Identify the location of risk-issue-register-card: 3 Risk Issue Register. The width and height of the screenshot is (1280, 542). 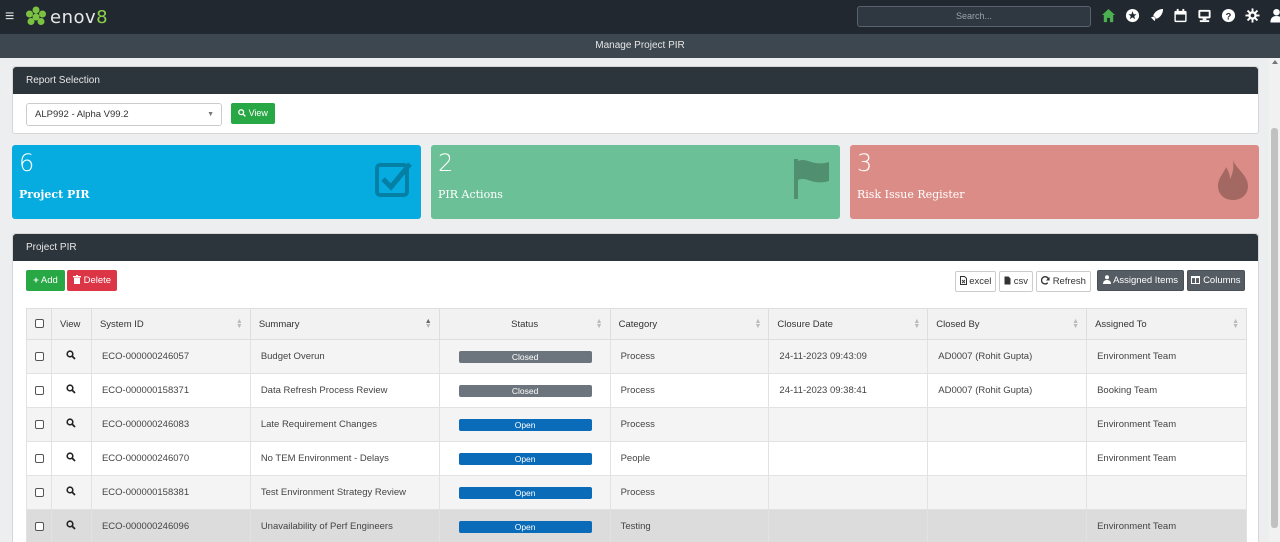
(1054, 182).